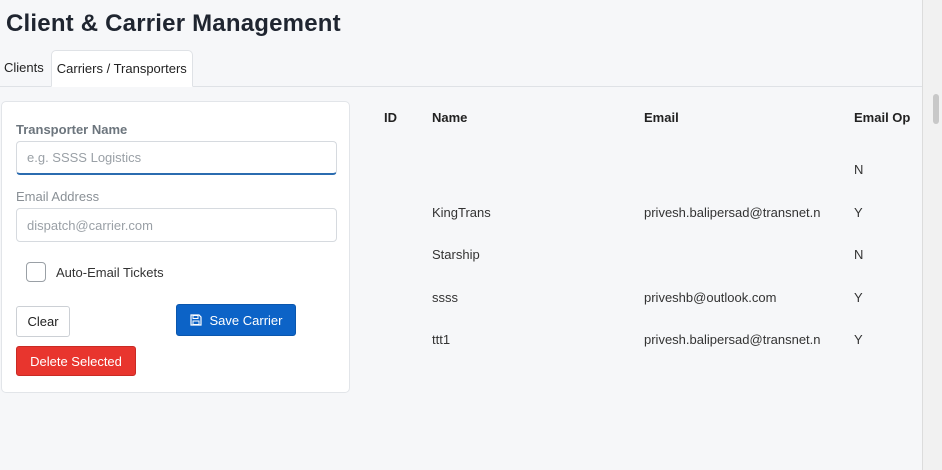 The image size is (942, 470). Describe the element at coordinates (110, 272) in the screenshot. I see `auto-email-label: Auto-Email Tickets` at that location.